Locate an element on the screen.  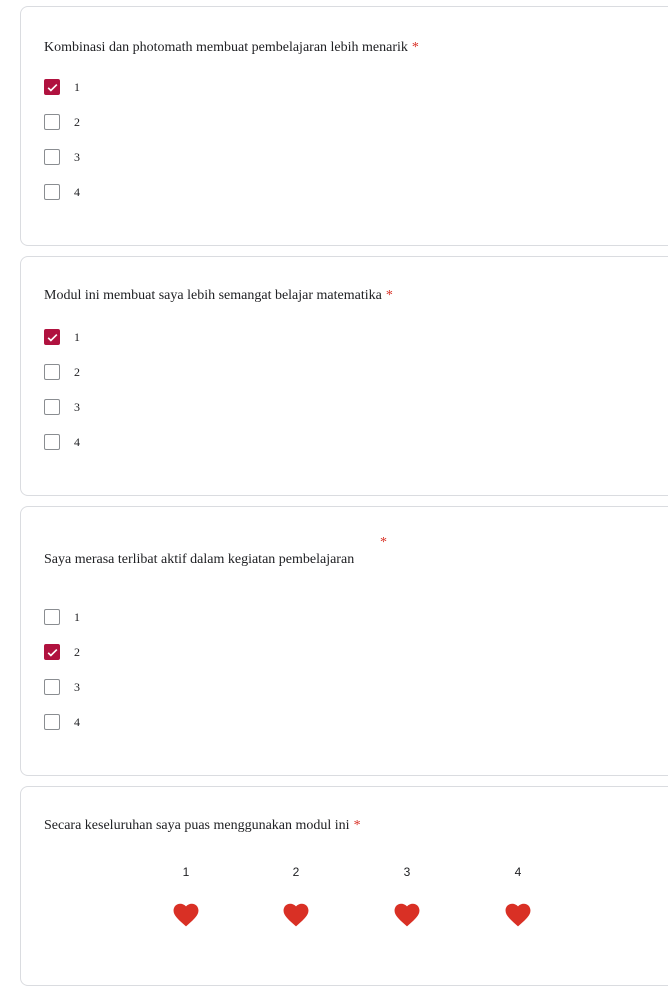
rating-label: 4 is located at coordinates (518, 872).